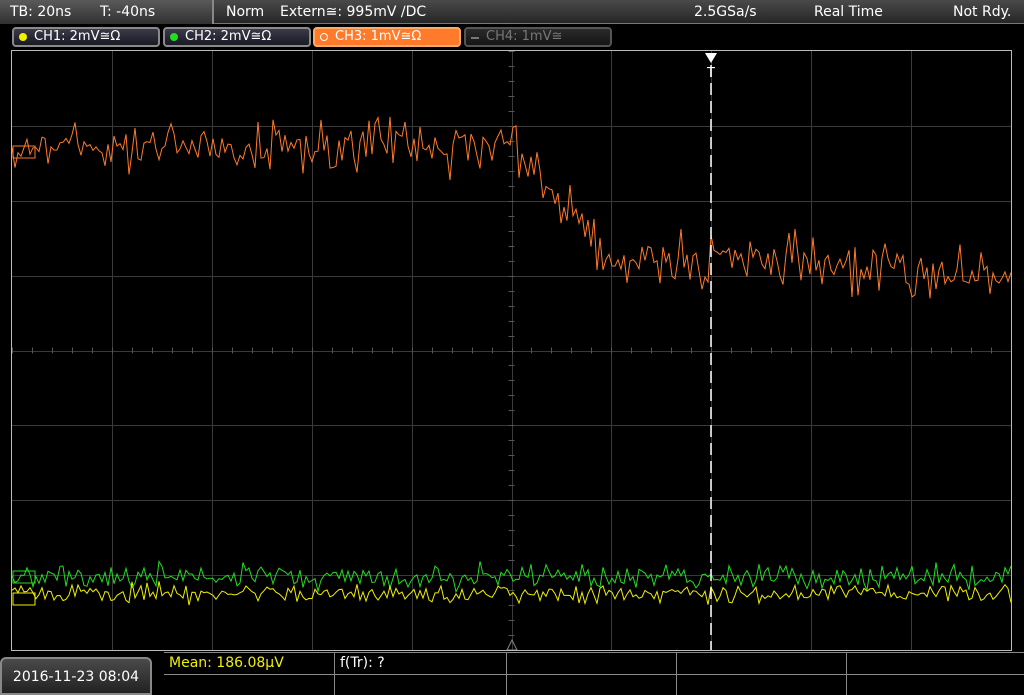  I want to click on date-time-display: 2016-11-23 08:04, so click(76, 676).